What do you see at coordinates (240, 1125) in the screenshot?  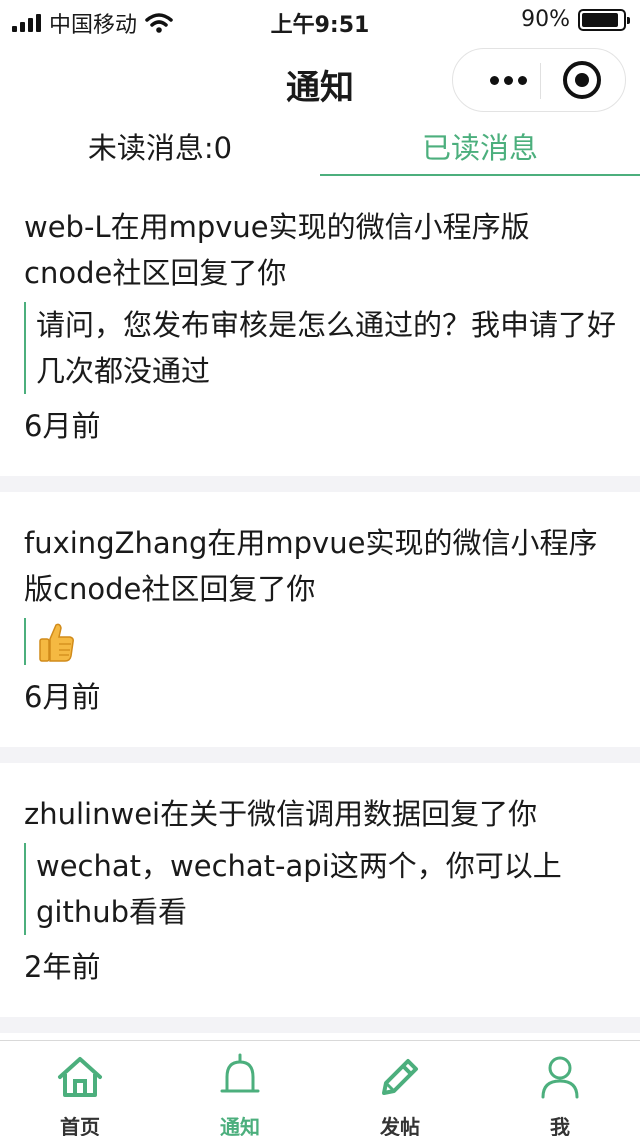 I see `tabbar-label: 通知` at bounding box center [240, 1125].